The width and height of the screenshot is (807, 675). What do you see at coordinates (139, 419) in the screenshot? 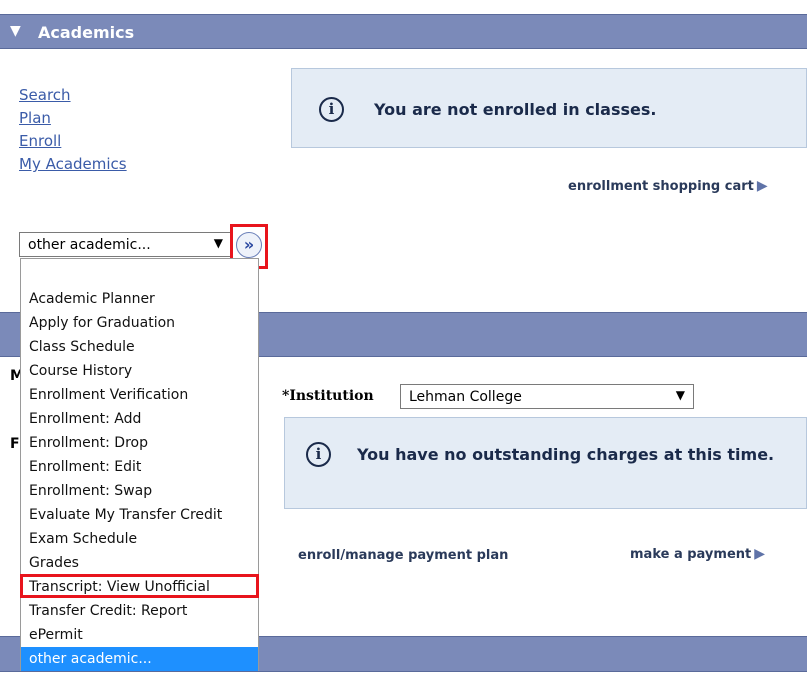
I see `dropdown-option: Enrollment: Add` at bounding box center [139, 419].